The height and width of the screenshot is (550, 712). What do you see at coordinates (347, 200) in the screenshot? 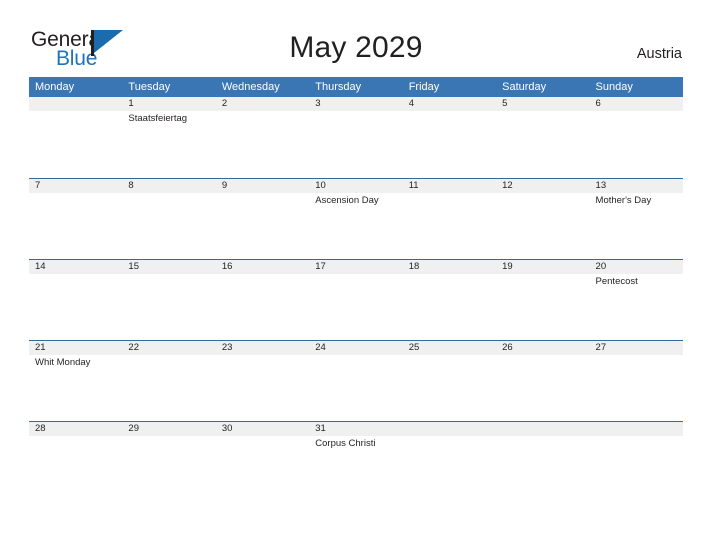
I see `event-label: Ascension Day` at bounding box center [347, 200].